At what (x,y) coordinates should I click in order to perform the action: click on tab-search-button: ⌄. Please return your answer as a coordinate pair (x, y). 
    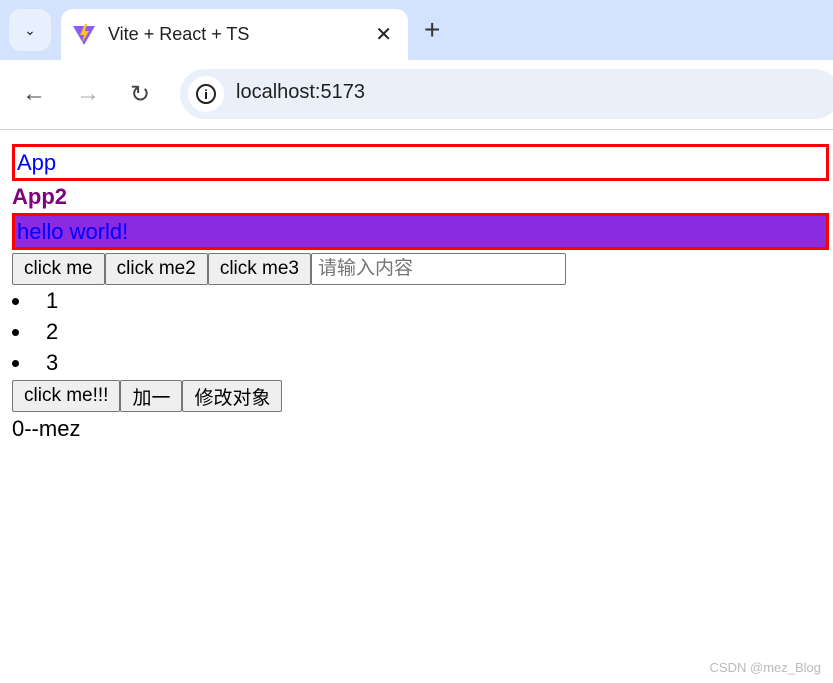
    Looking at the image, I should click on (30, 30).